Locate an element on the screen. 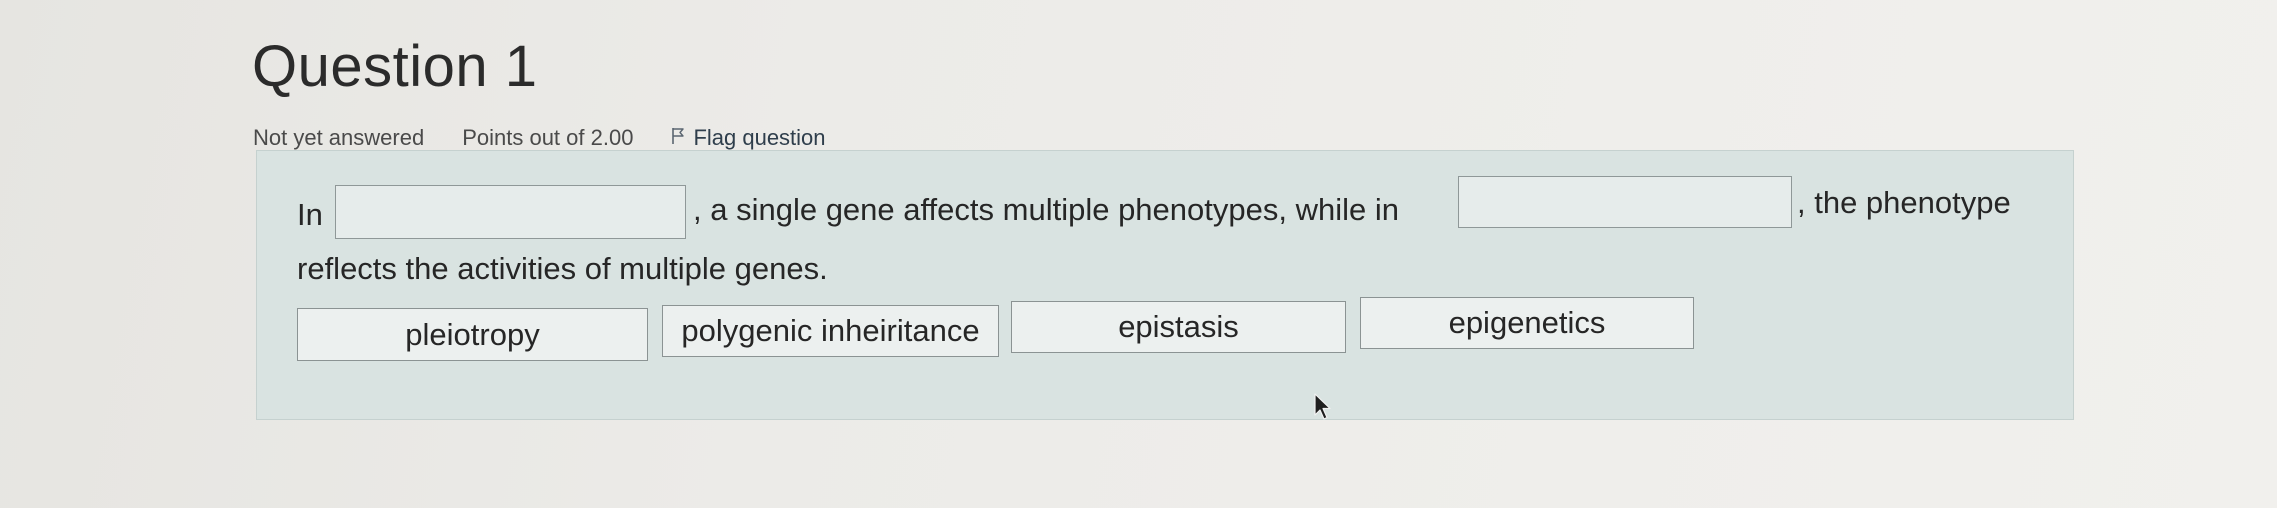  question-title: Question 1 is located at coordinates (395, 66).